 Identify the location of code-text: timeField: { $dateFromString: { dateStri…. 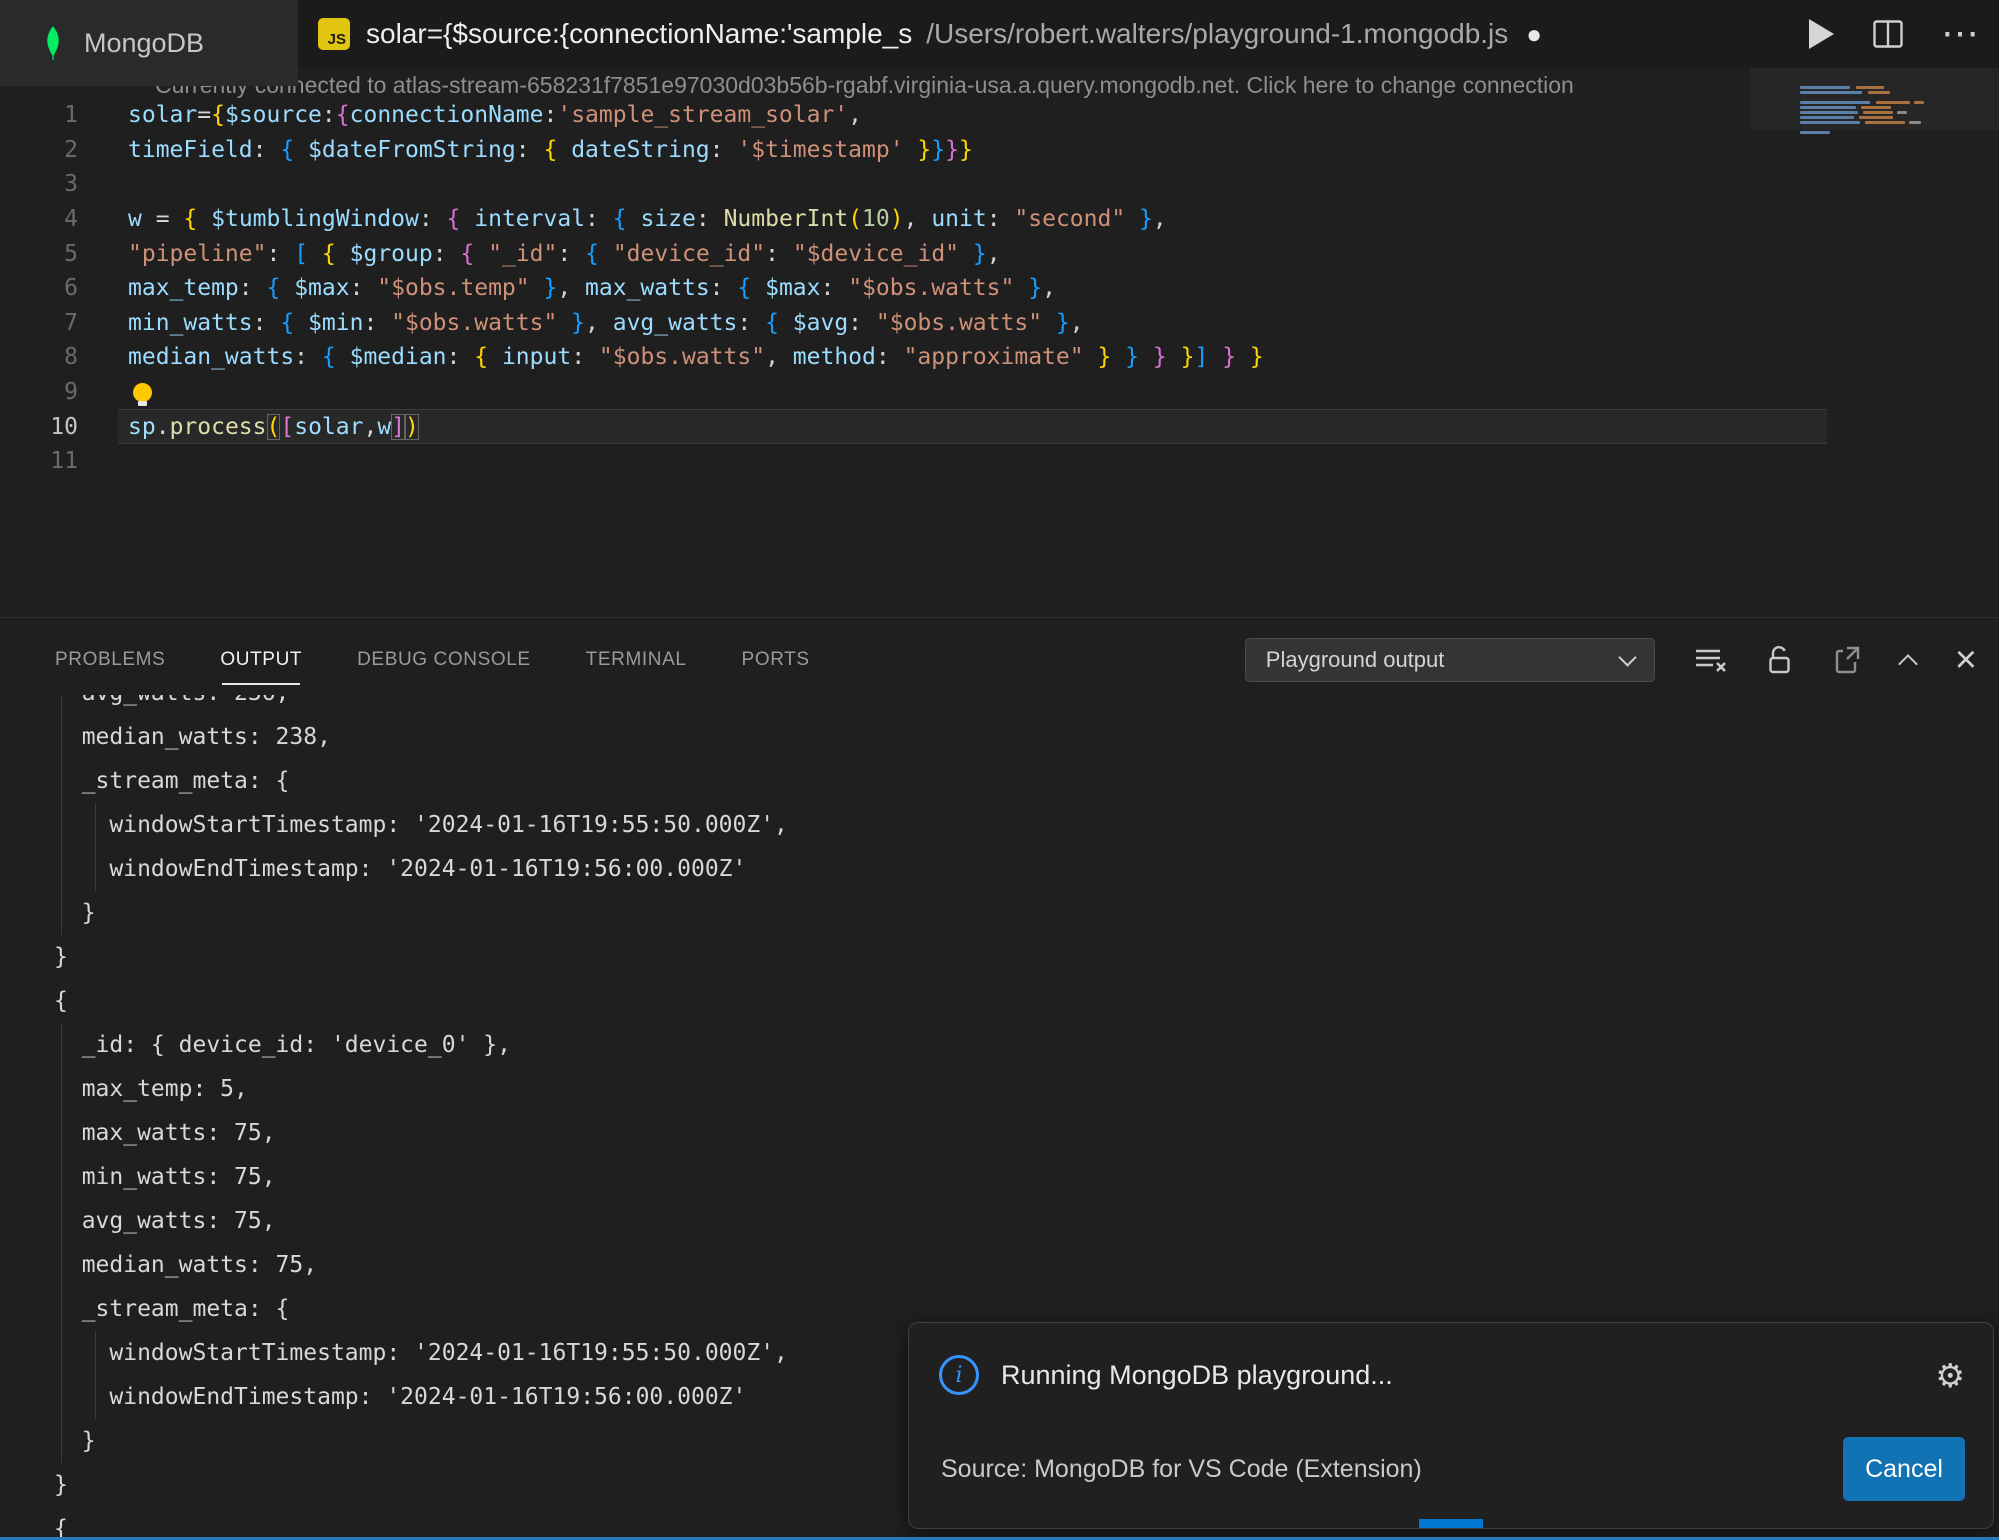
(550, 149).